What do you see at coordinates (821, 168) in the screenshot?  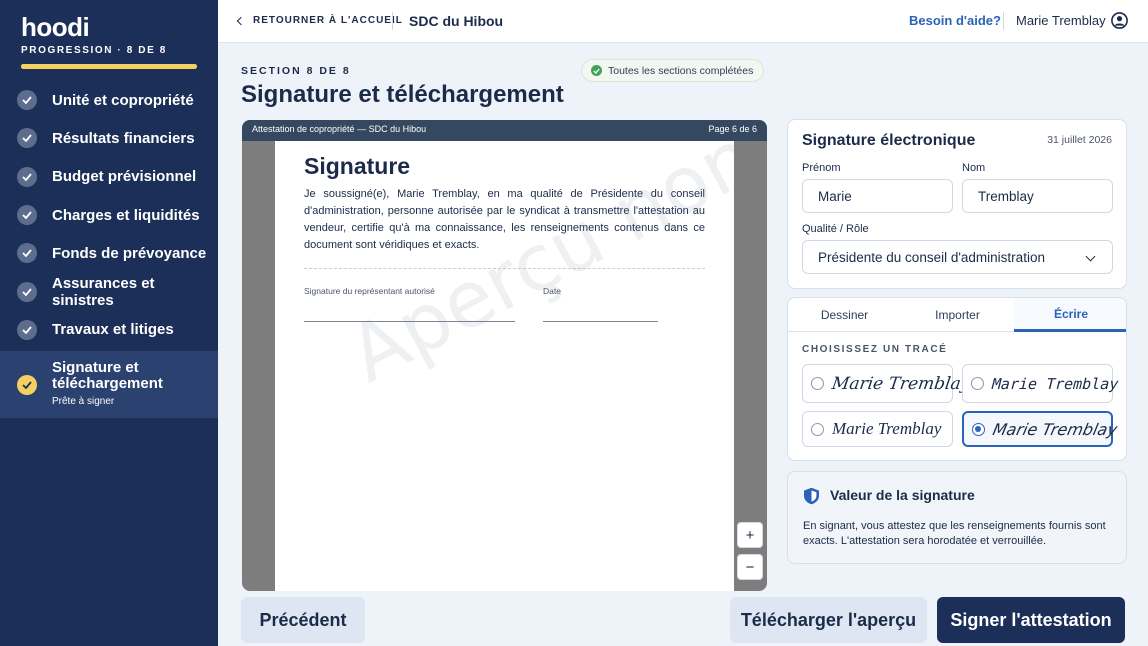 I see `first-name-label: Prénom` at bounding box center [821, 168].